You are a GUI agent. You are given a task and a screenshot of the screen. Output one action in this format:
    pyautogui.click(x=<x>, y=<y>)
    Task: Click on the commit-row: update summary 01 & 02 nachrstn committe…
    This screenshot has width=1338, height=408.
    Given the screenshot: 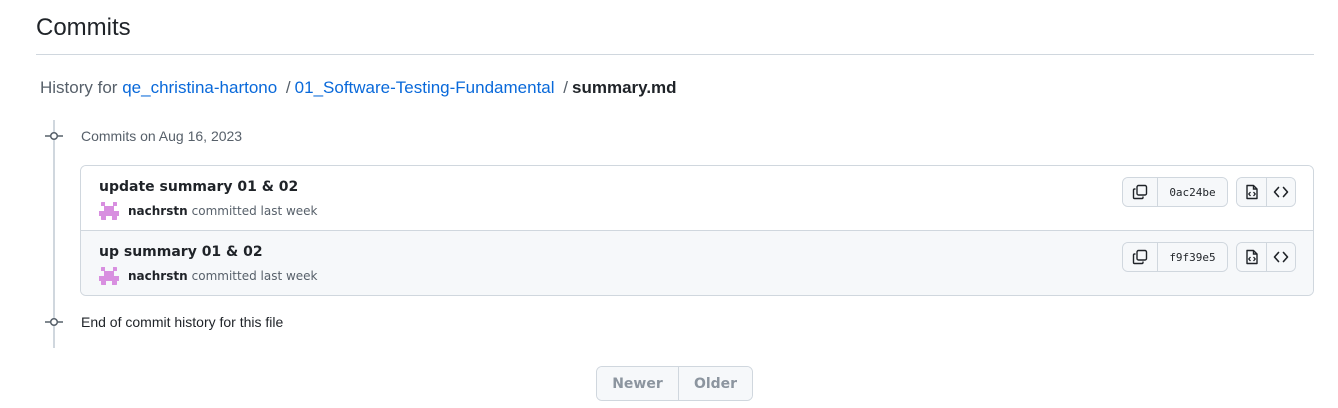 What is the action you would take?
    pyautogui.click(x=697, y=198)
    